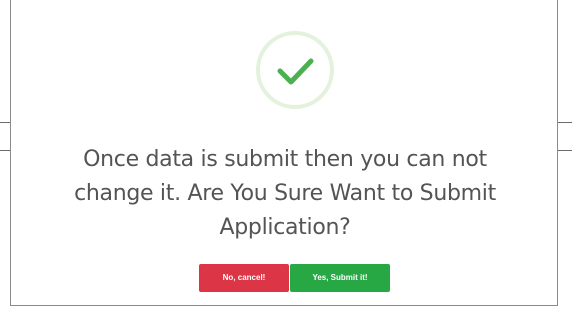  Describe the element at coordinates (340, 278) in the screenshot. I see `submit-button: Yes, Submit it!` at that location.